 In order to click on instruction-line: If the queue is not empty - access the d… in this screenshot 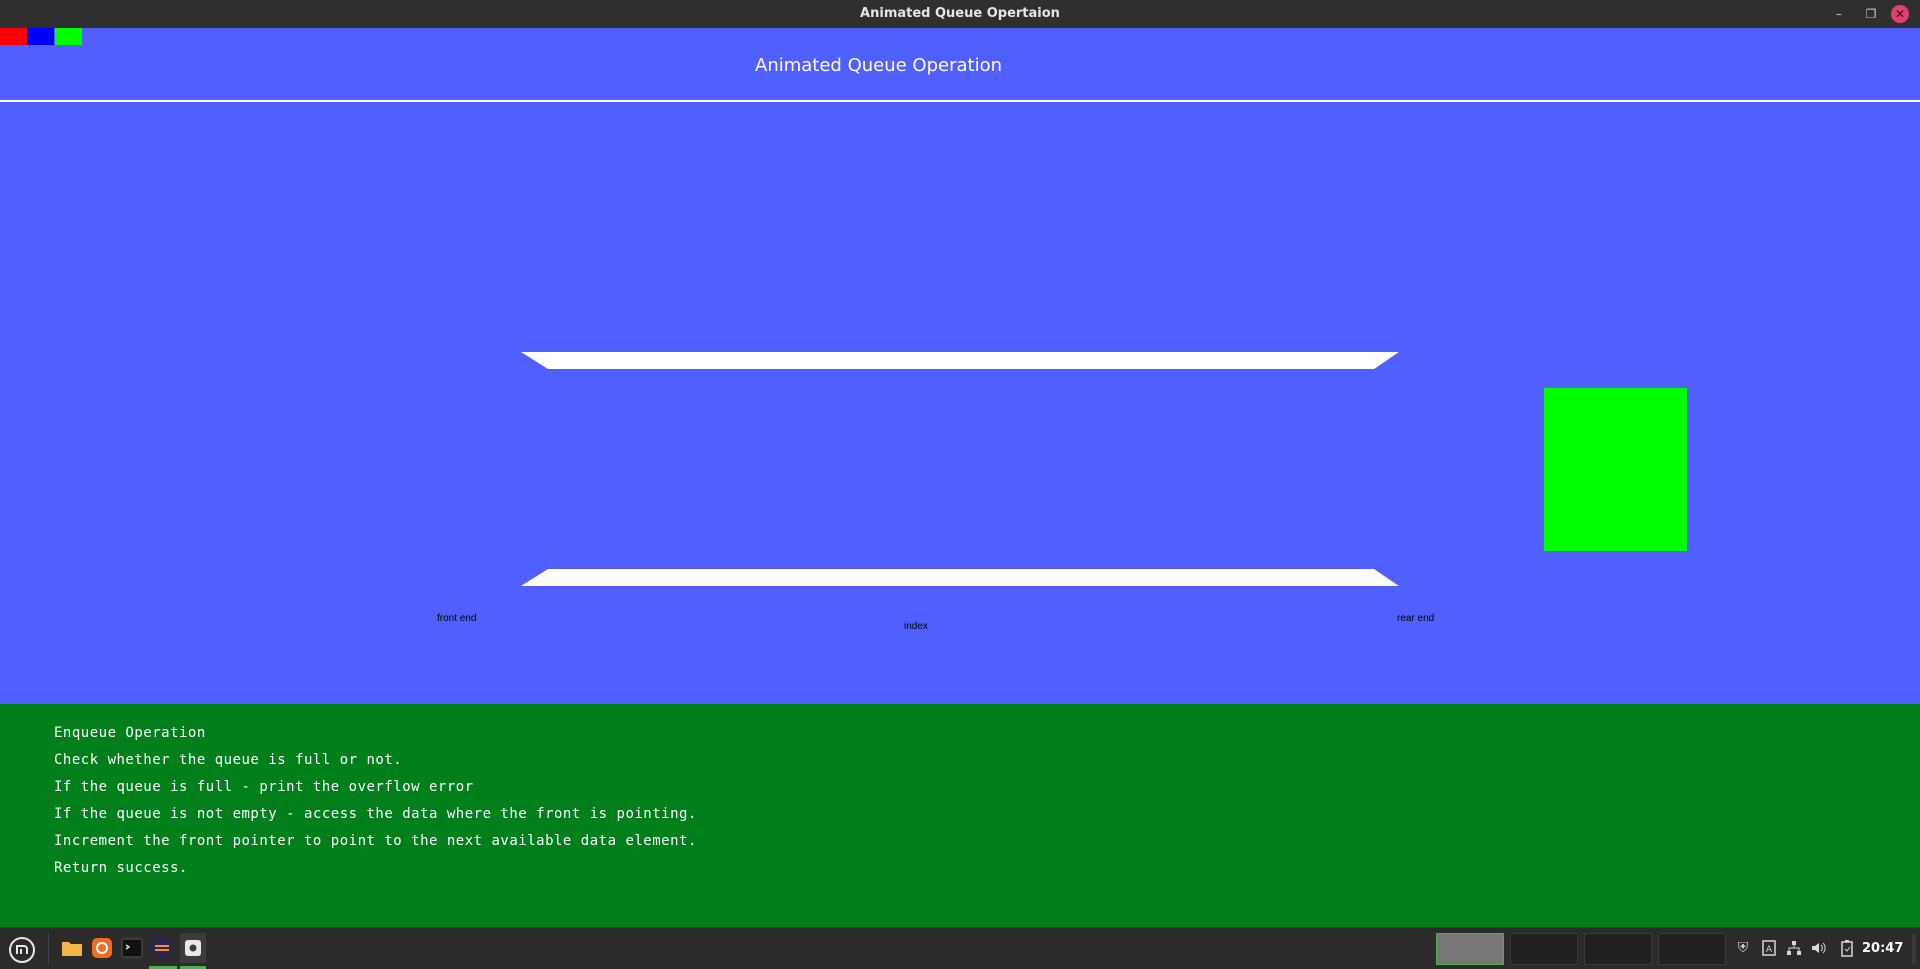, I will do `click(375, 814)`.